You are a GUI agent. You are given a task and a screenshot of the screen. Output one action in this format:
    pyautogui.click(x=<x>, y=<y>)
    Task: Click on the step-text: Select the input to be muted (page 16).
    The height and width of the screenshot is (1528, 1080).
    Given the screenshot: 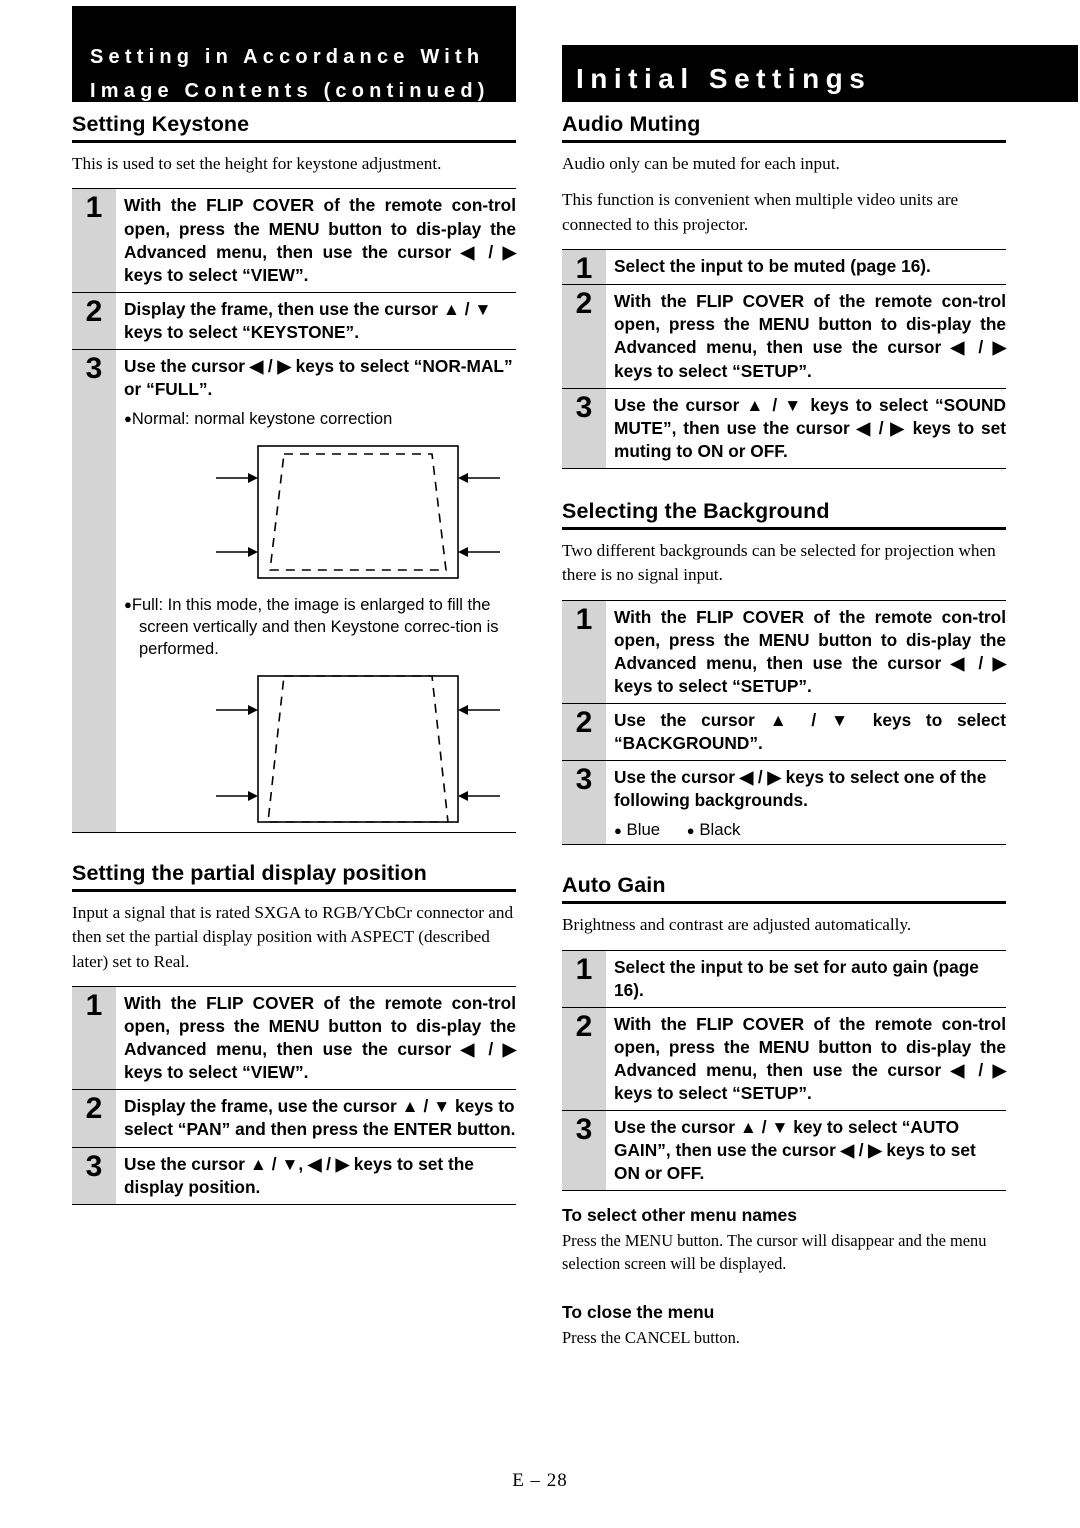 What is the action you would take?
    pyautogui.click(x=772, y=266)
    